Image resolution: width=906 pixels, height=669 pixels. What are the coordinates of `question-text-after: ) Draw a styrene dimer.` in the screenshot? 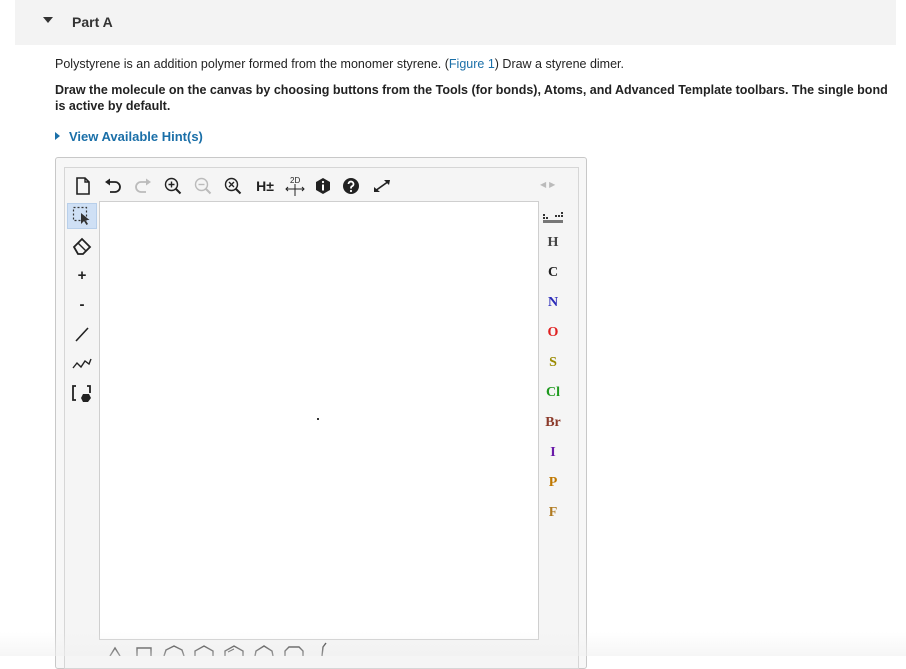 It's located at (559, 64).